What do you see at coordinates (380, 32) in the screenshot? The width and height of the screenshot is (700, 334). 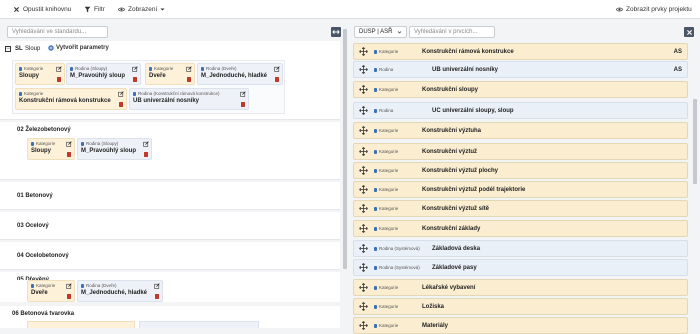 I see `standard-dropdown: DUSP | ASŘ` at bounding box center [380, 32].